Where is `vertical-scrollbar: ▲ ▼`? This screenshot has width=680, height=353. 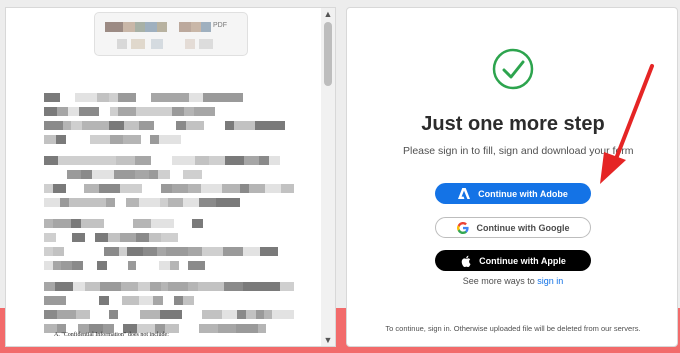
vertical-scrollbar: ▲ ▼ is located at coordinates (328, 177).